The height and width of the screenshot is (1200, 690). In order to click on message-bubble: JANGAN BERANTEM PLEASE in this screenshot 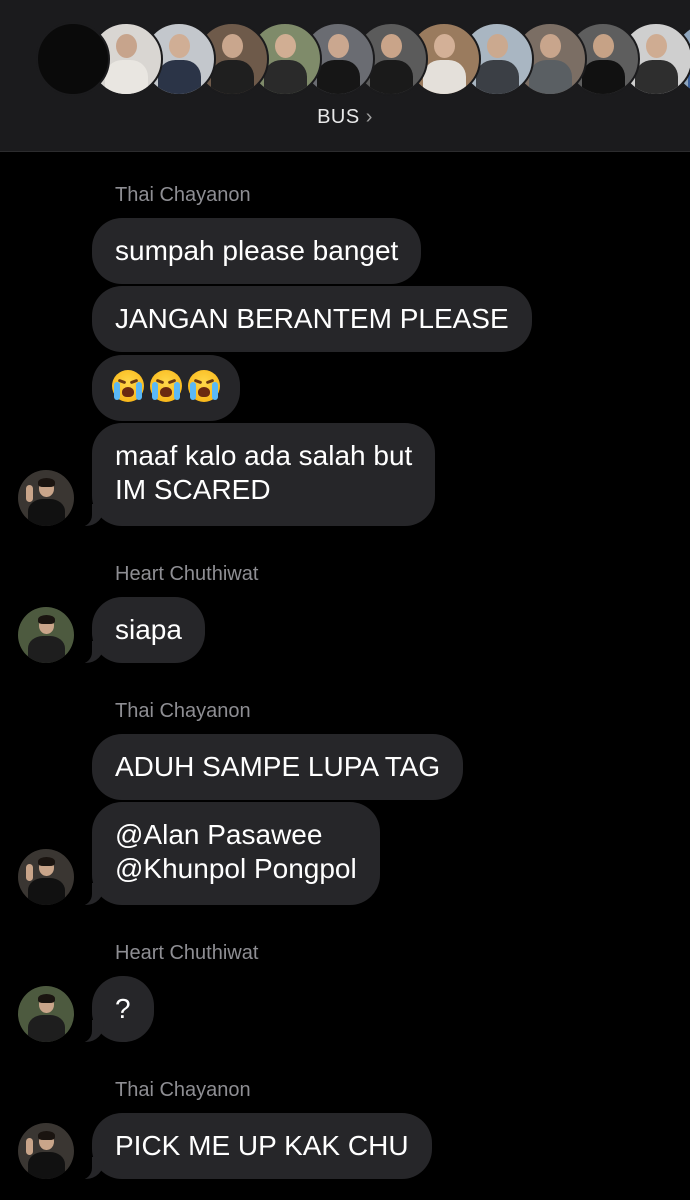, I will do `click(312, 319)`.